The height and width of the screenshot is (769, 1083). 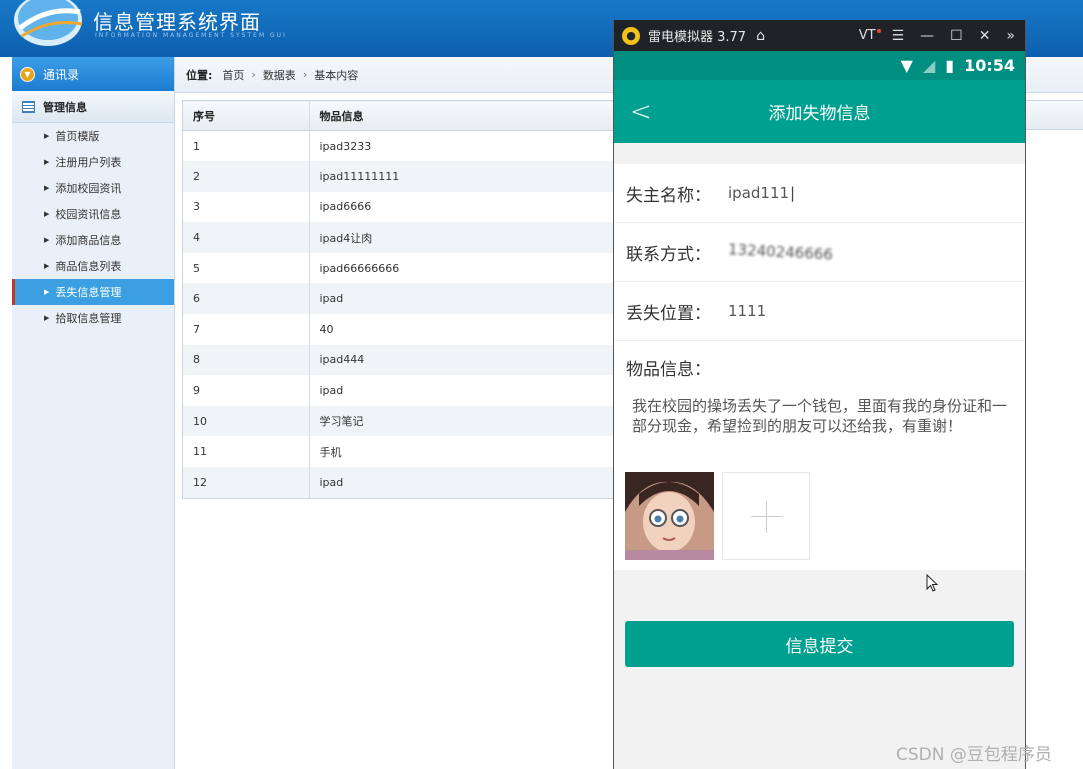 What do you see at coordinates (641, 112) in the screenshot?
I see `back-arrow-icon: <` at bounding box center [641, 112].